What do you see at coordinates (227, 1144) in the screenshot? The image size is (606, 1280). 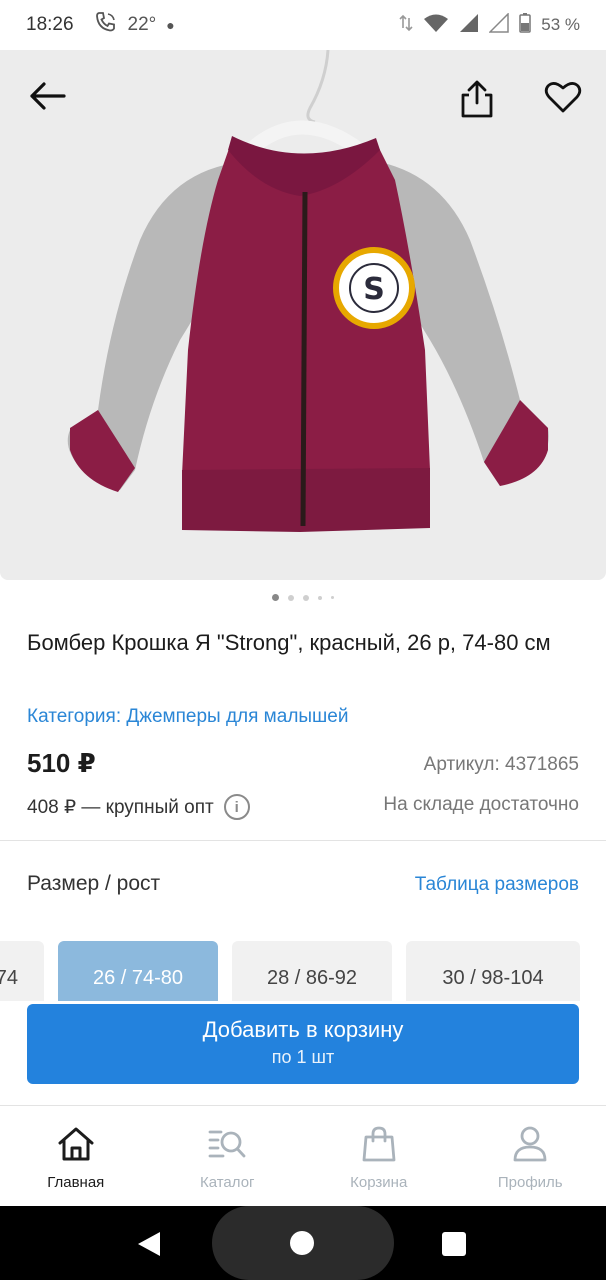 I see `catalog-search-icon` at bounding box center [227, 1144].